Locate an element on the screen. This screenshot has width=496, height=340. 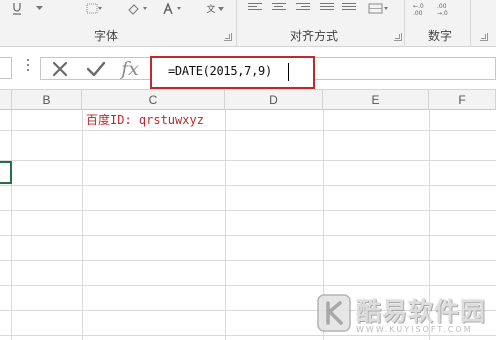
font-color-button is located at coordinates (173, 8).